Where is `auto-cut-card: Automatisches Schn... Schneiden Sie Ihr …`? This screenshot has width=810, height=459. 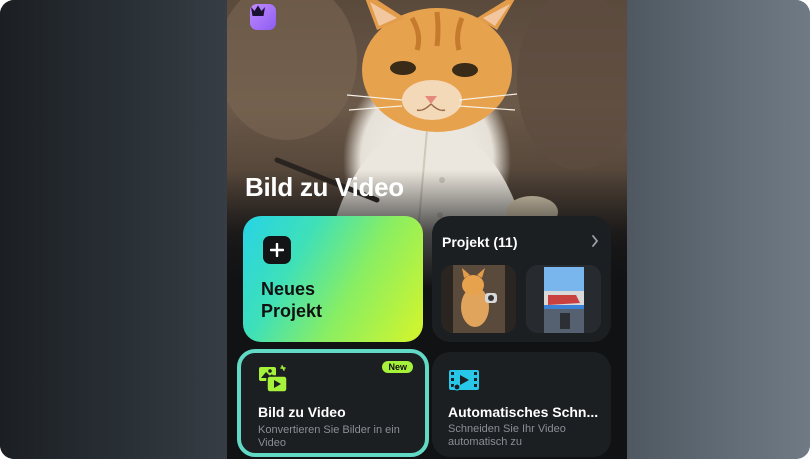 auto-cut-card: Automatisches Schn... Schneiden Sie Ihr … is located at coordinates (521, 404).